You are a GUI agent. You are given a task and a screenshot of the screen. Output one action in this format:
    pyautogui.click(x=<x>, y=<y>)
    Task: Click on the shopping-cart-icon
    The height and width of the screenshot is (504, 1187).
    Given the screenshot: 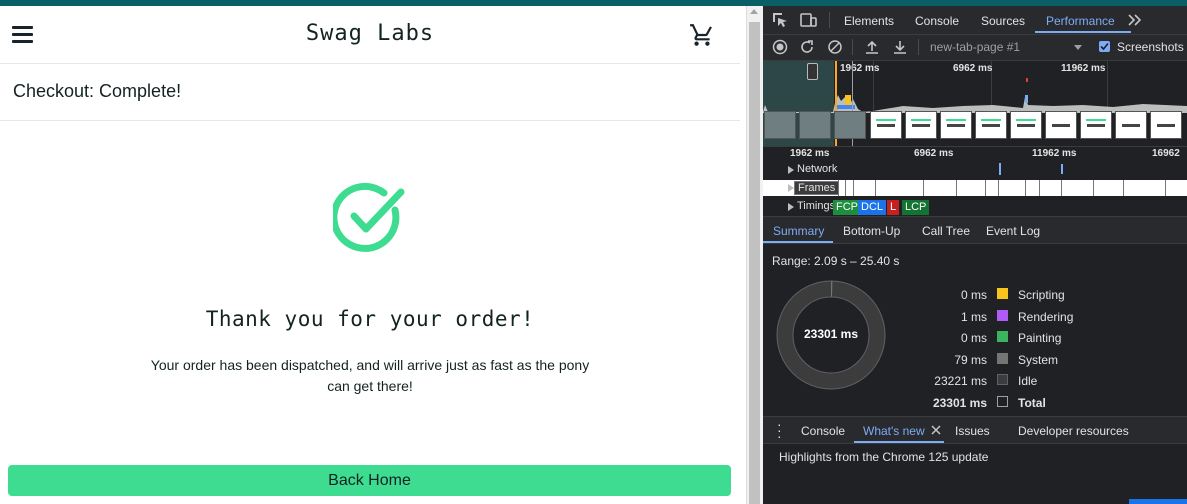 What is the action you would take?
    pyautogui.click(x=702, y=35)
    